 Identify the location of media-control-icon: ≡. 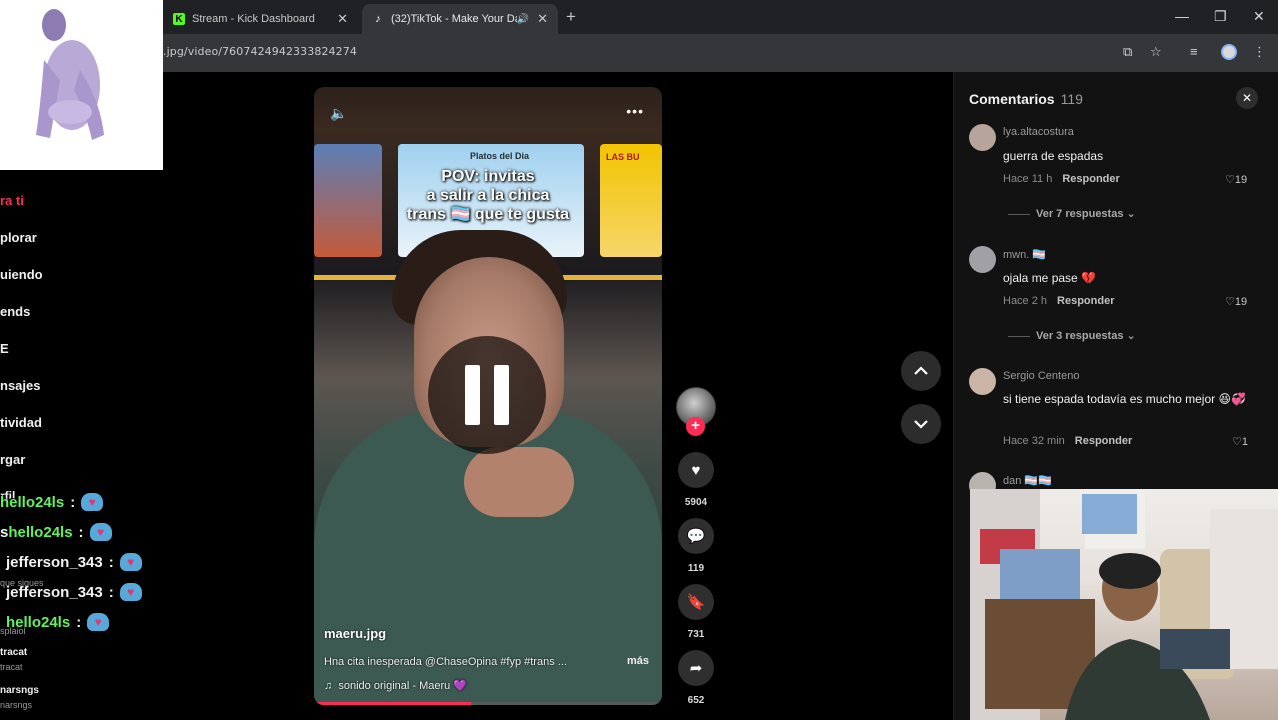
(1194, 51).